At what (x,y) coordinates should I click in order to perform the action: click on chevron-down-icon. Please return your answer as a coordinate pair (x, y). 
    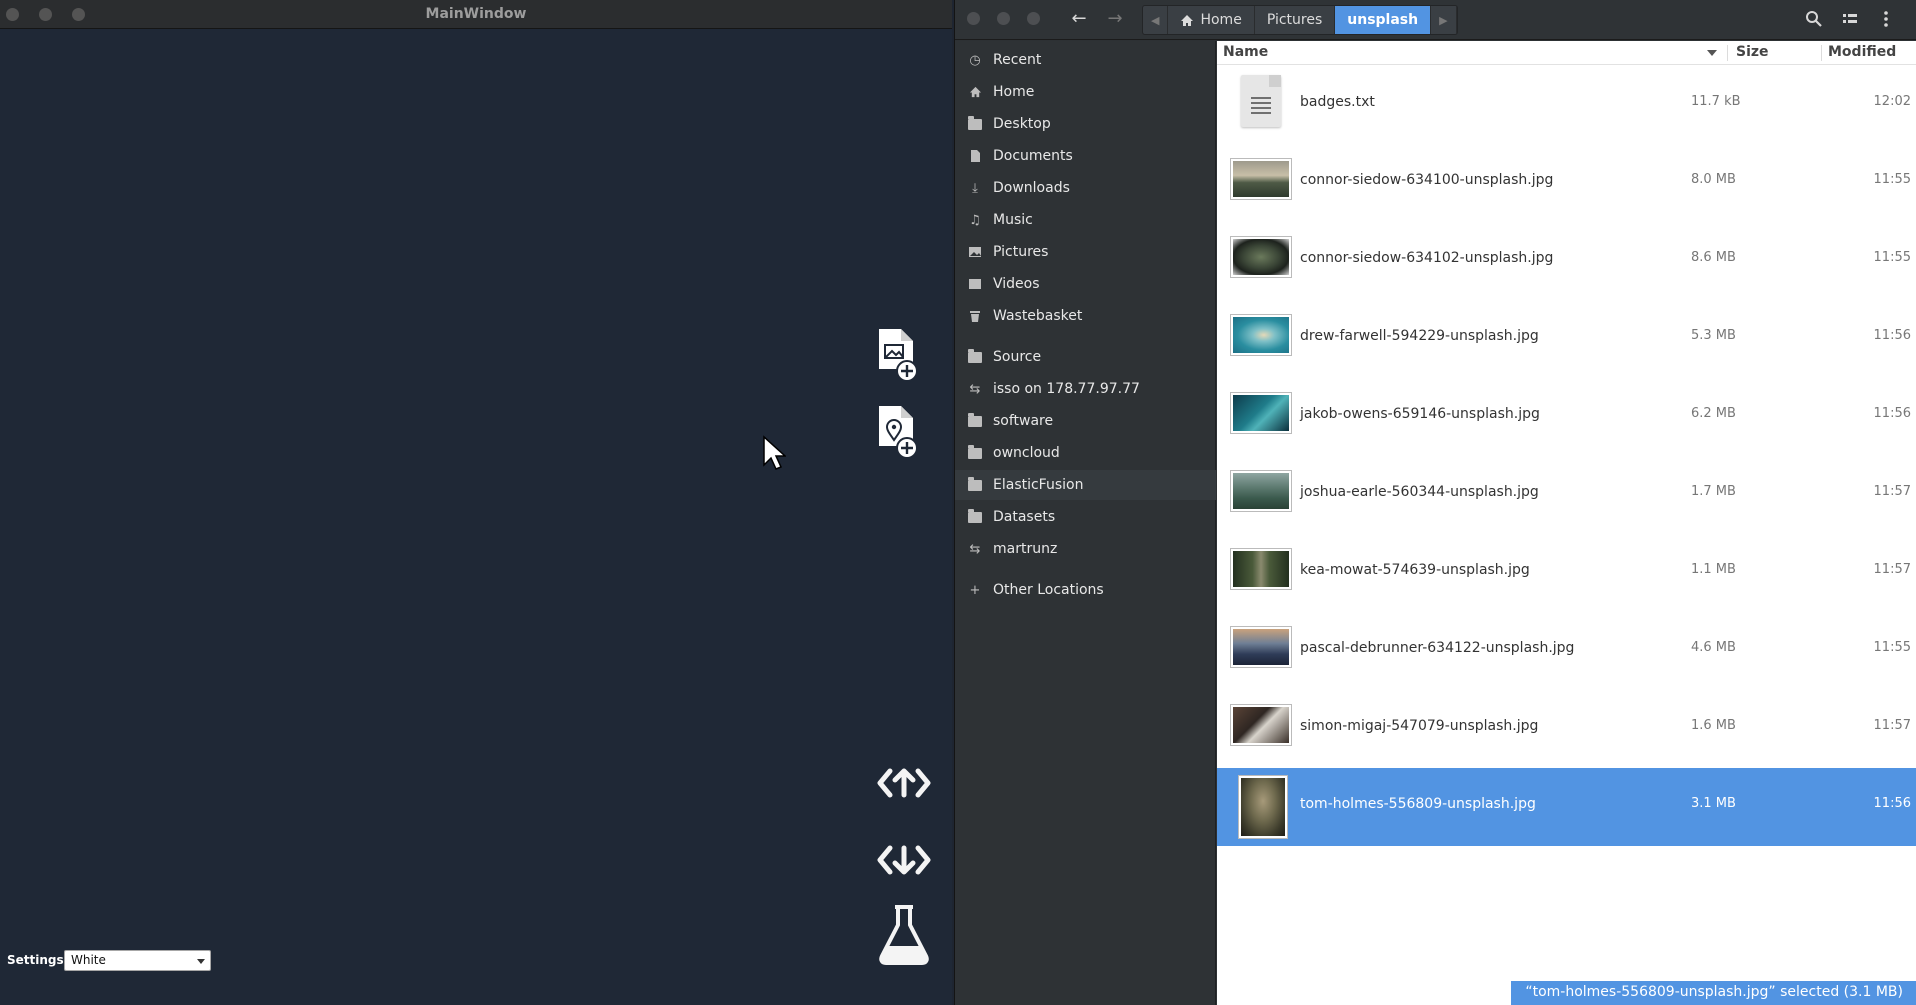
    Looking at the image, I should click on (201, 961).